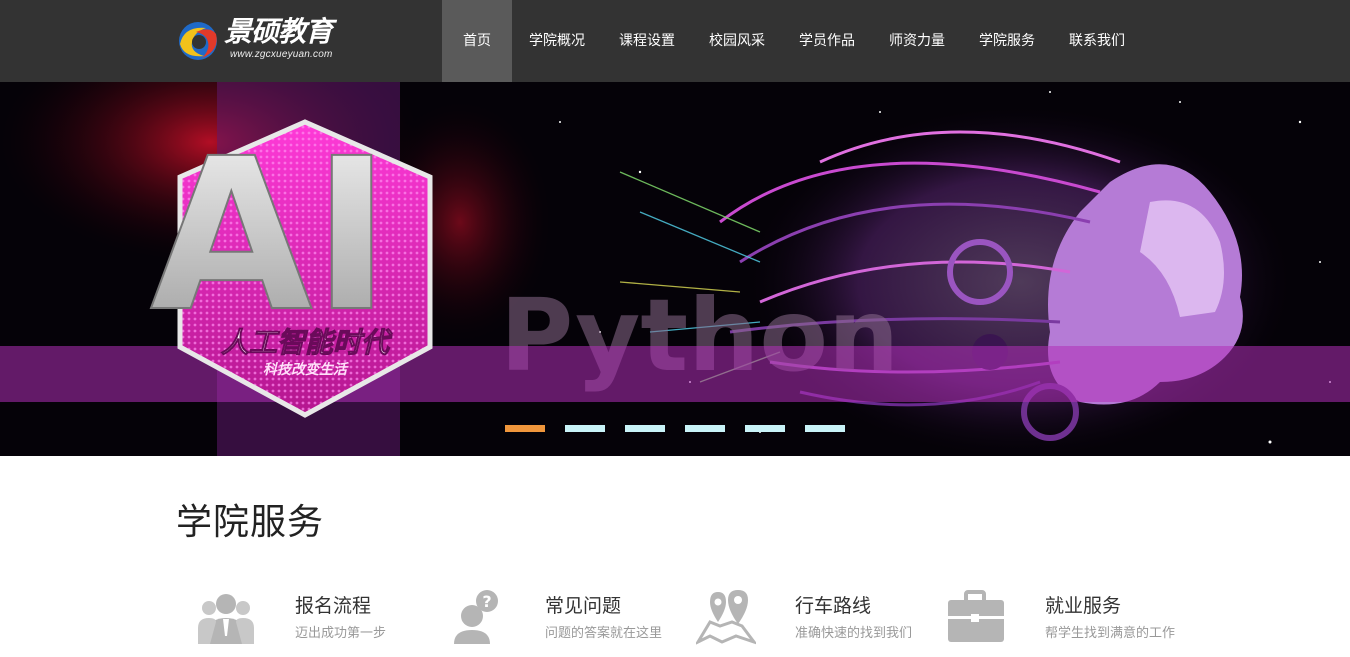 Image resolution: width=1350 pixels, height=657 pixels. What do you see at coordinates (281, 54) in the screenshot?
I see `logo-url: www.zgcxueyuan.com` at bounding box center [281, 54].